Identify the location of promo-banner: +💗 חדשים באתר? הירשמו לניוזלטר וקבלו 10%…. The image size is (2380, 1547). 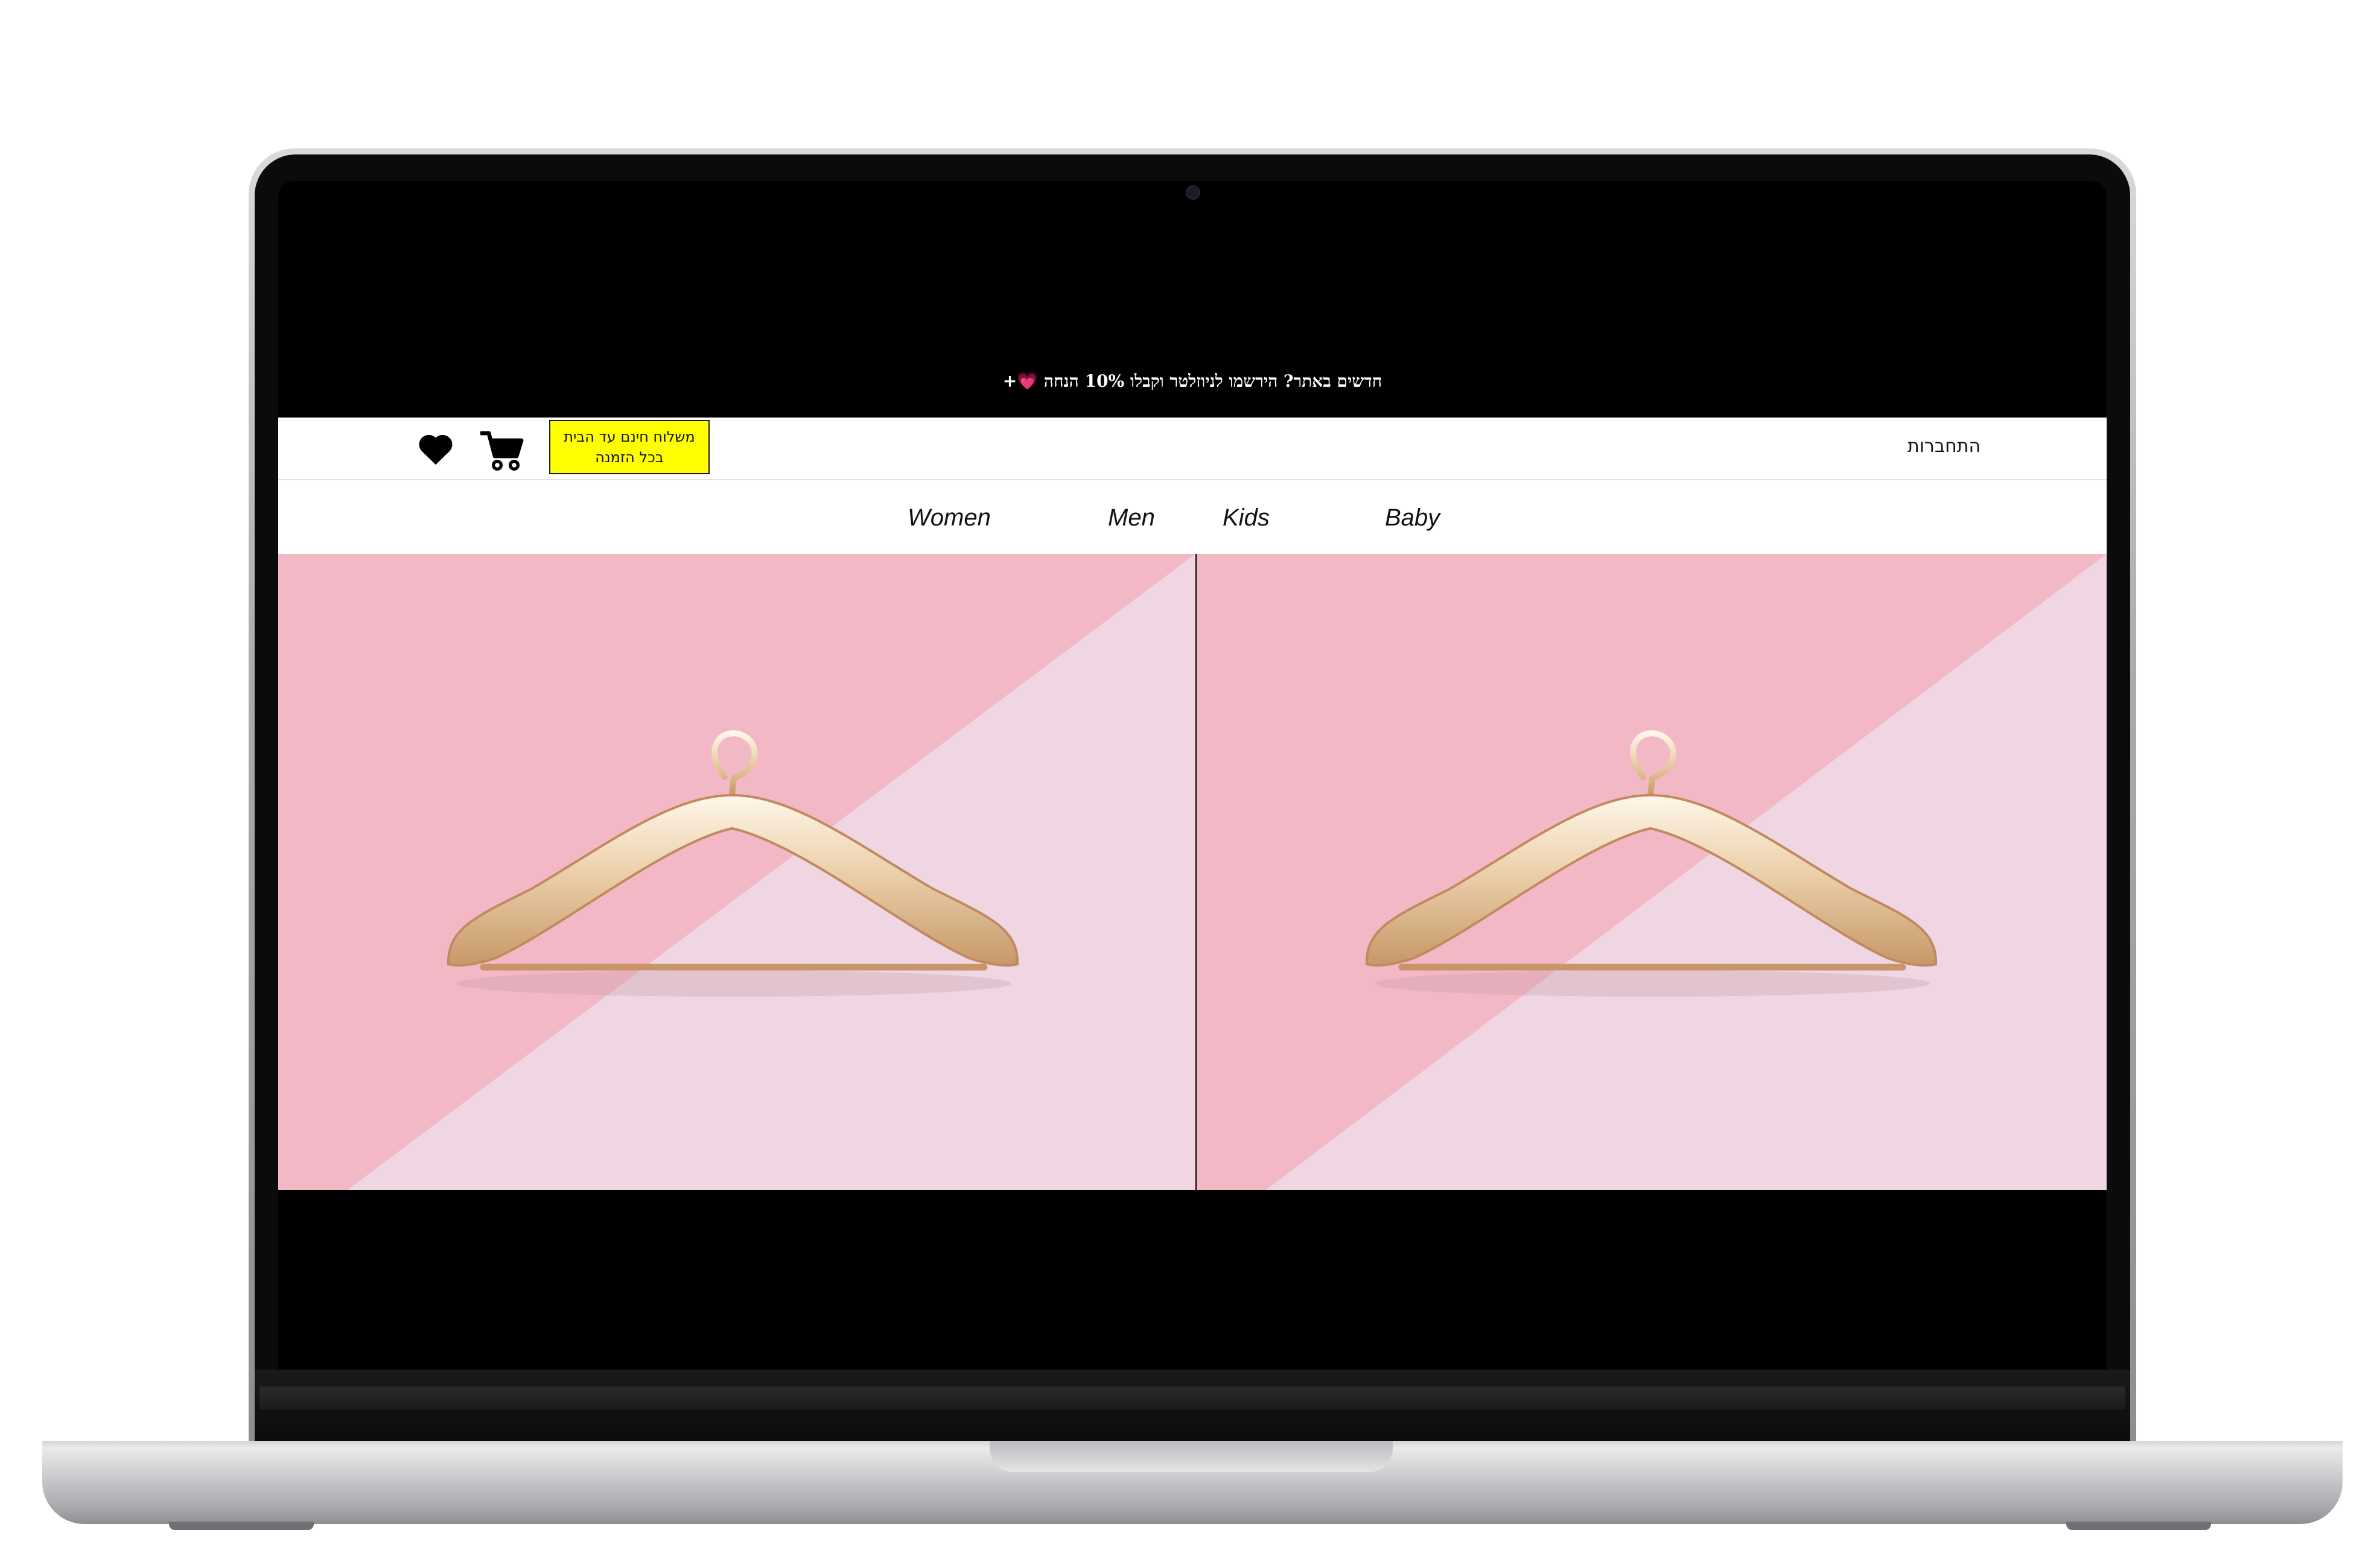
(1192, 382).